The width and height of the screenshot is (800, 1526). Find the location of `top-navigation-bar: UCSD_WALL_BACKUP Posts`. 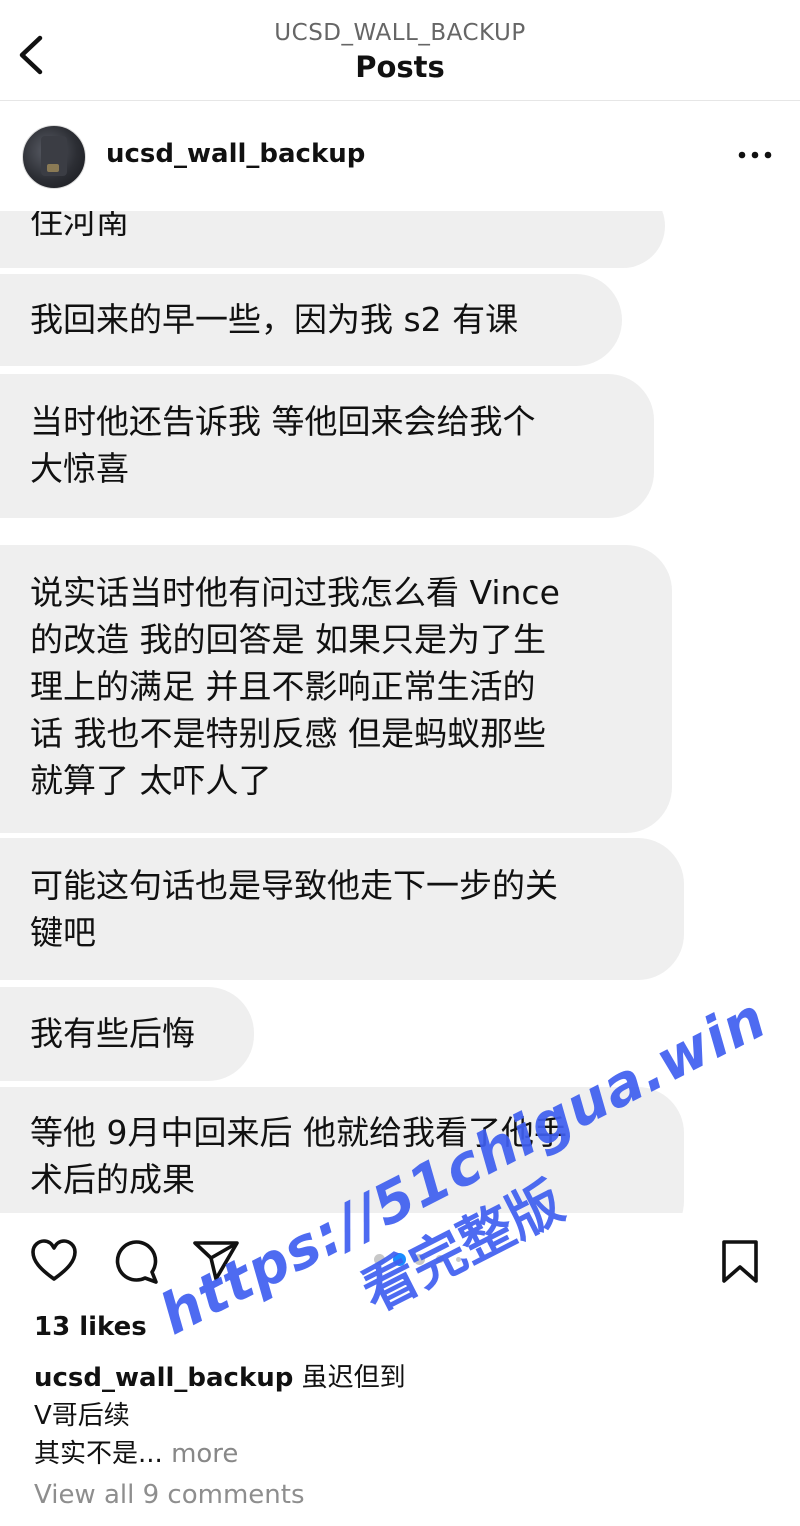

top-navigation-bar: UCSD_WALL_BACKUP Posts is located at coordinates (400, 50).